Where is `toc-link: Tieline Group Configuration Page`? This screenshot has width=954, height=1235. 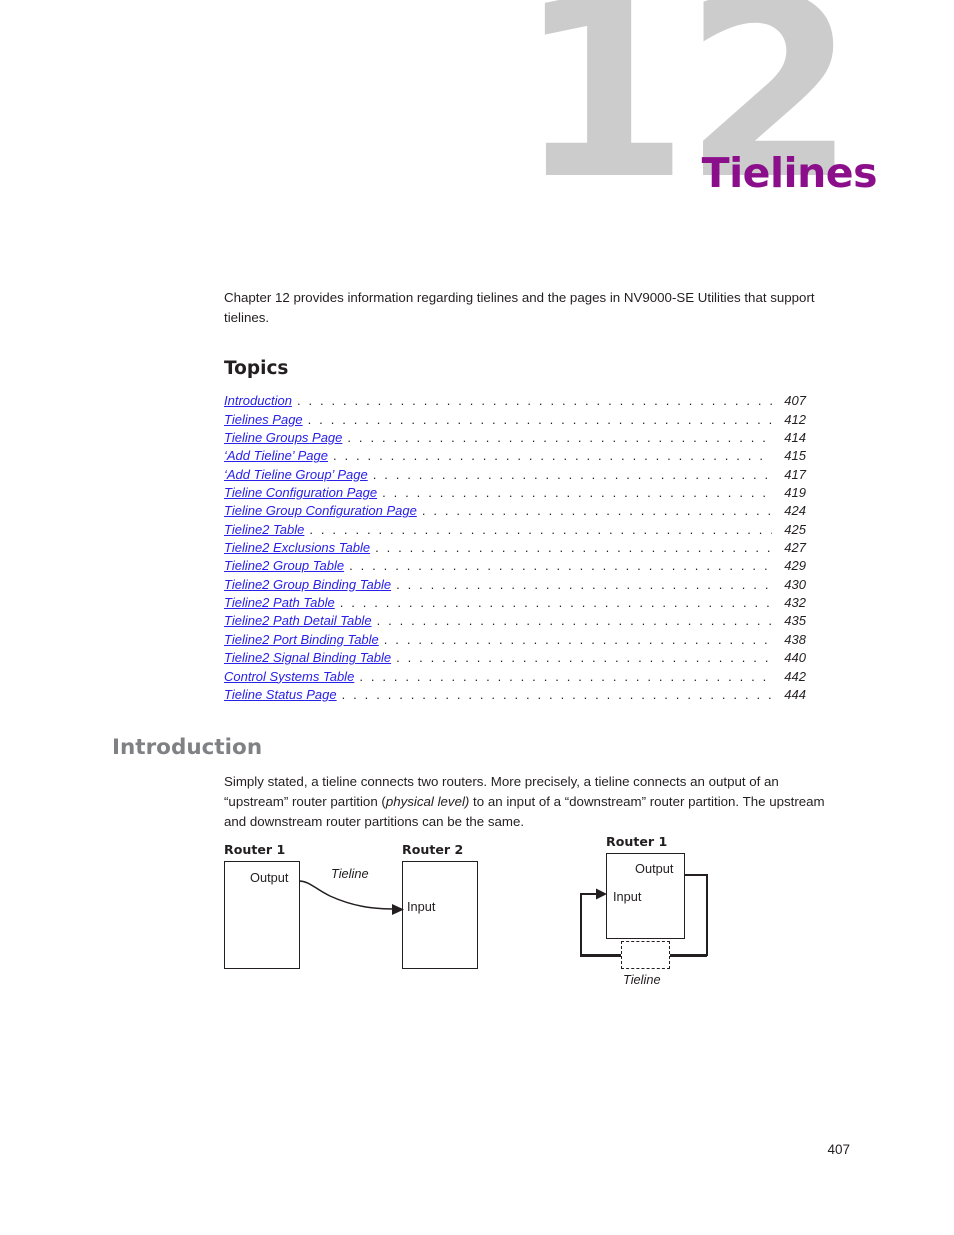
toc-link: Tieline Group Configuration Page is located at coordinates (320, 510).